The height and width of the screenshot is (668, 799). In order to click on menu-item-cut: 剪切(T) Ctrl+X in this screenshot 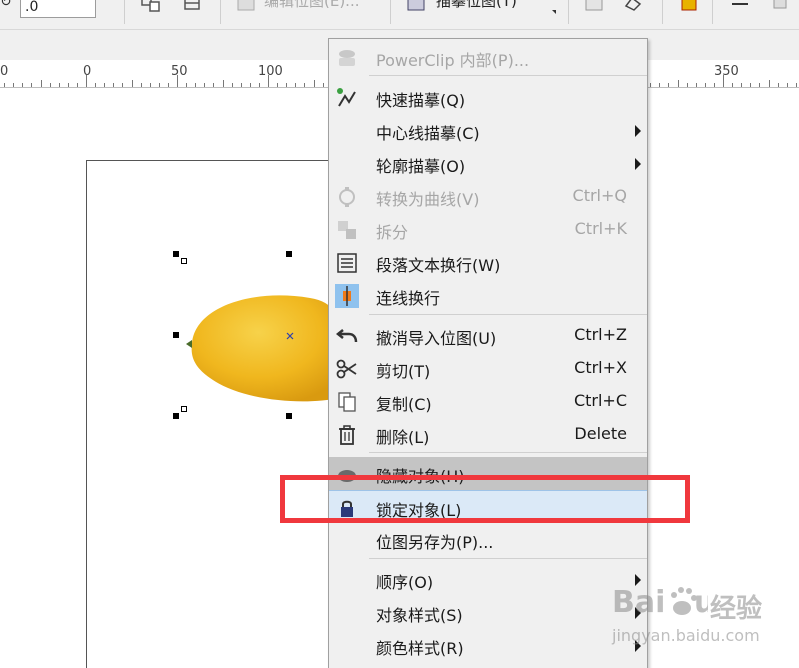, I will do `click(488, 368)`.